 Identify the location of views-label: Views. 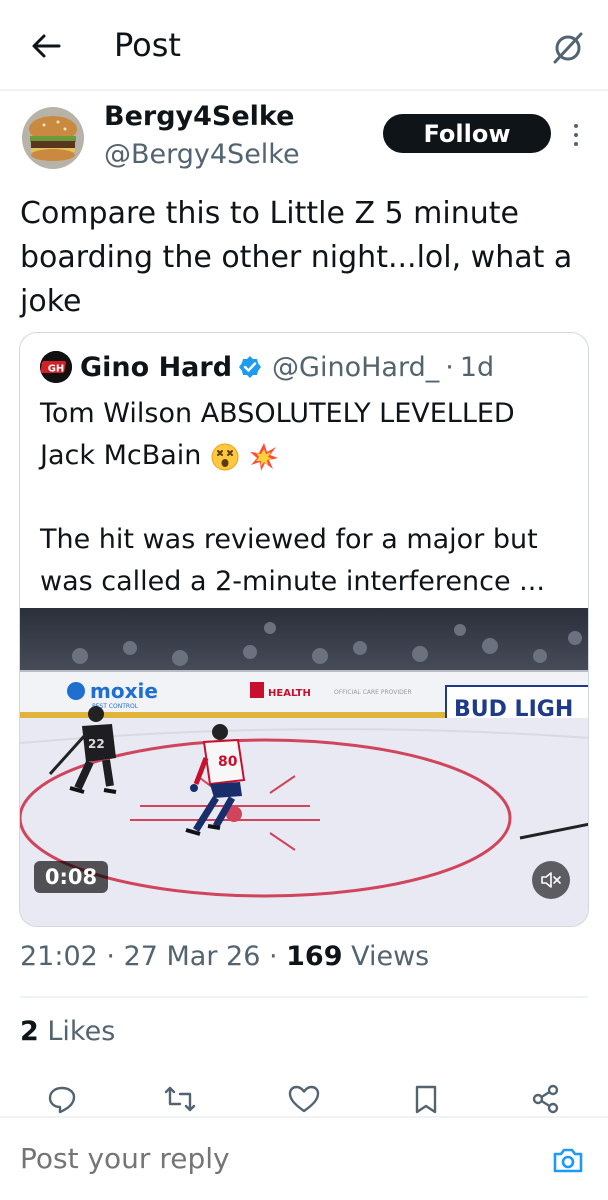
(386, 956).